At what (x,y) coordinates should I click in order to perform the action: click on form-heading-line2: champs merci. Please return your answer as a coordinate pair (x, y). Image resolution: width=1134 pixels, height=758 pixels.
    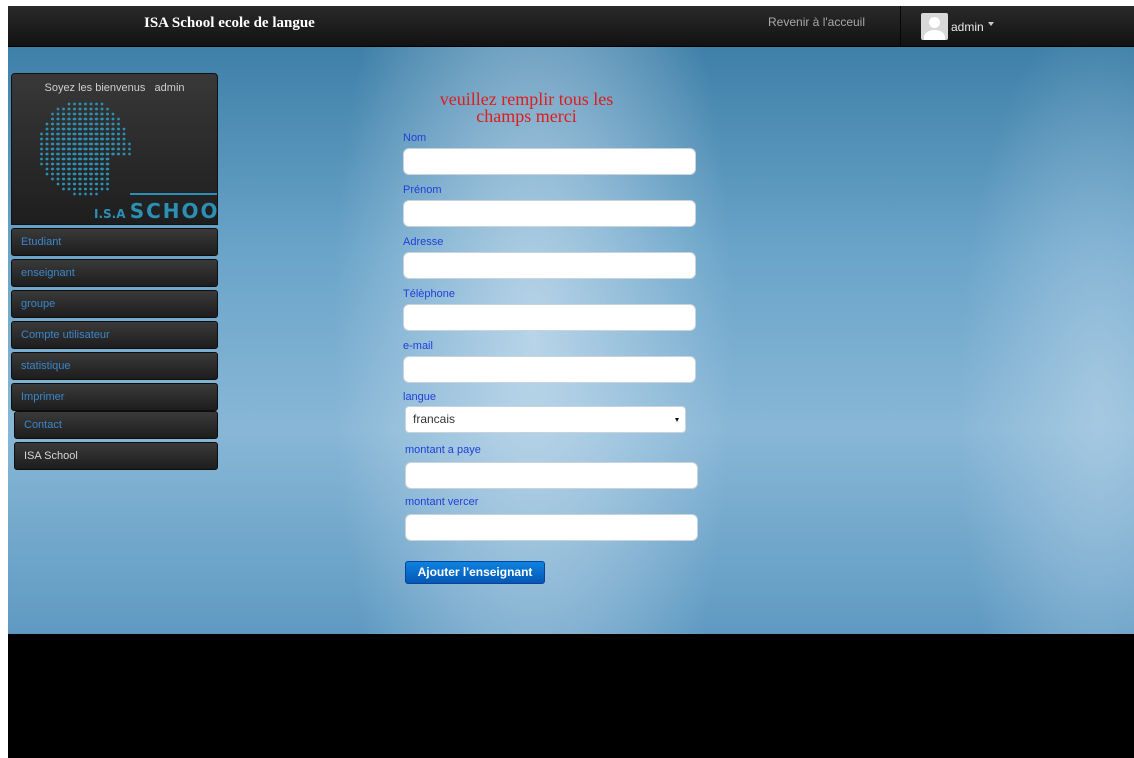
    Looking at the image, I should click on (526, 116).